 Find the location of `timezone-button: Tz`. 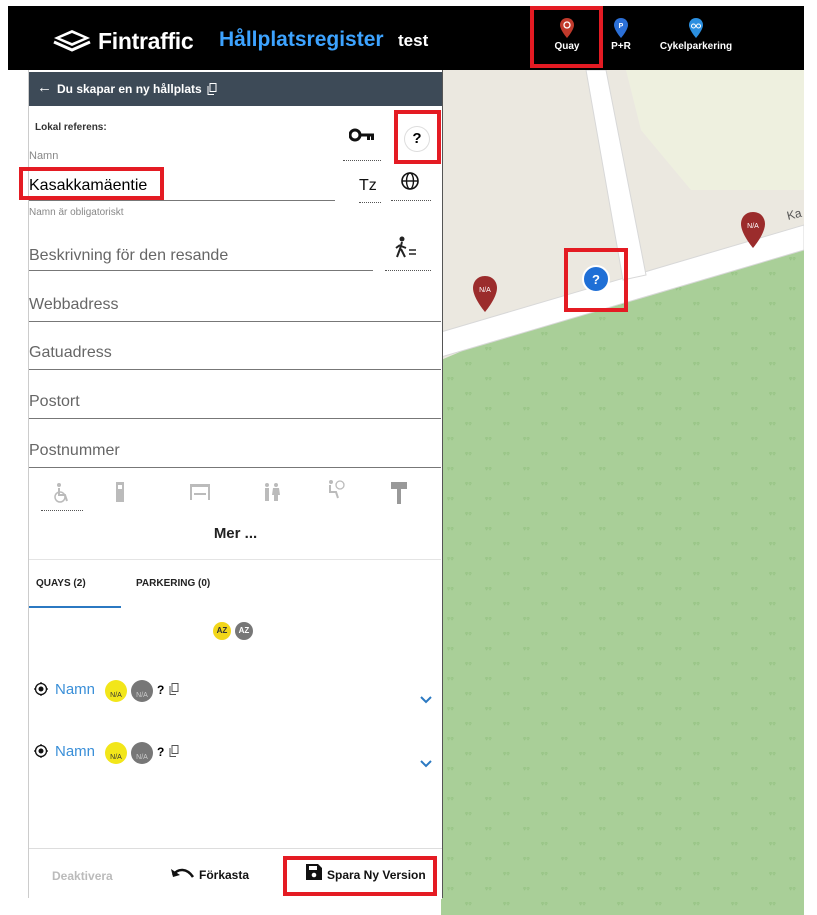

timezone-button: Tz is located at coordinates (368, 186).